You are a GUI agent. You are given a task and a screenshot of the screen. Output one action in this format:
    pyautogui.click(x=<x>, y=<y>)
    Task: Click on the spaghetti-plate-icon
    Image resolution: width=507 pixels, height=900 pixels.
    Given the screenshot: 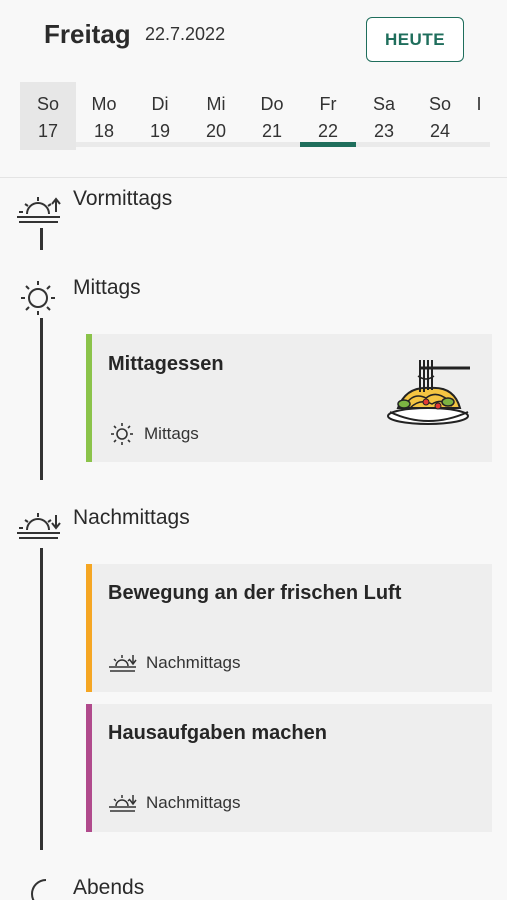 What is the action you would take?
    pyautogui.click(x=428, y=392)
    